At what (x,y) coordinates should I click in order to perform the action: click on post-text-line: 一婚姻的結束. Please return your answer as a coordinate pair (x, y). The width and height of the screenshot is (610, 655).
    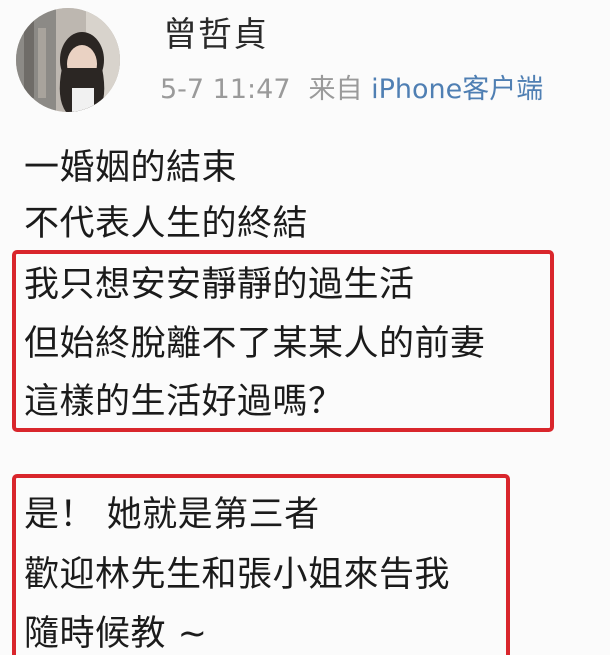
    Looking at the image, I should click on (131, 168).